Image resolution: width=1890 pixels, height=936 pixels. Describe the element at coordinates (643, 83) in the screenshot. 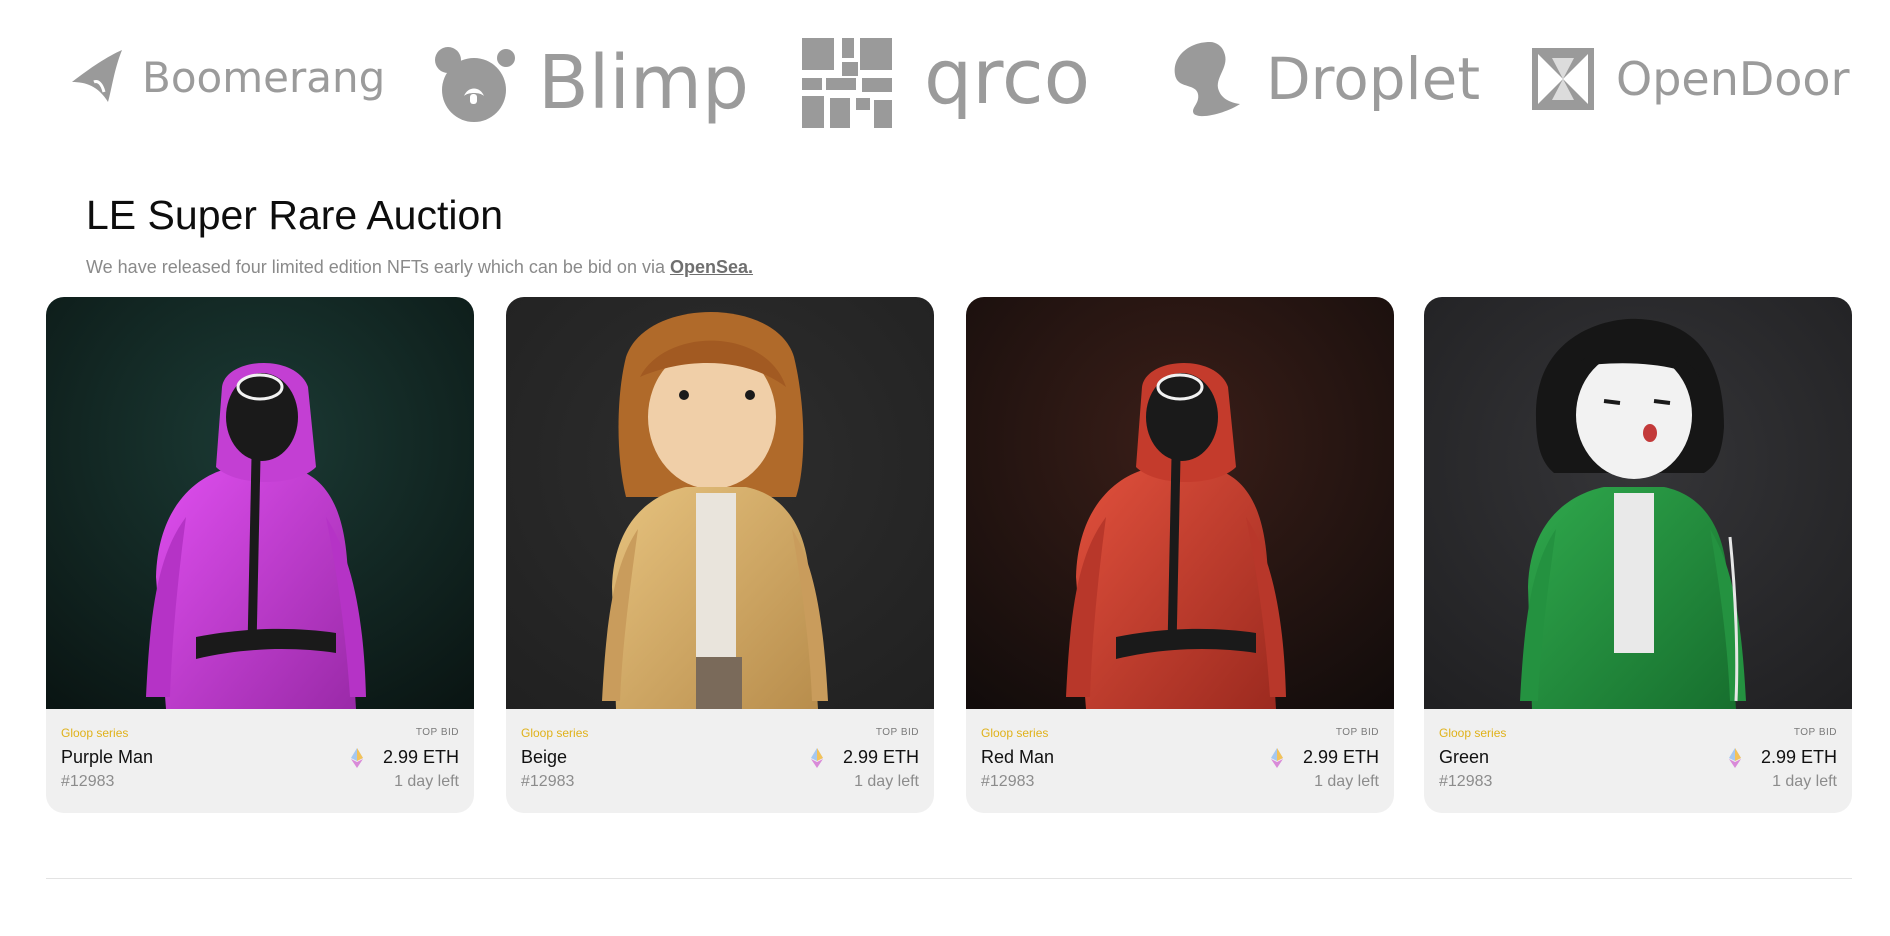

I see `logo-blimp-text: Blimp` at that location.